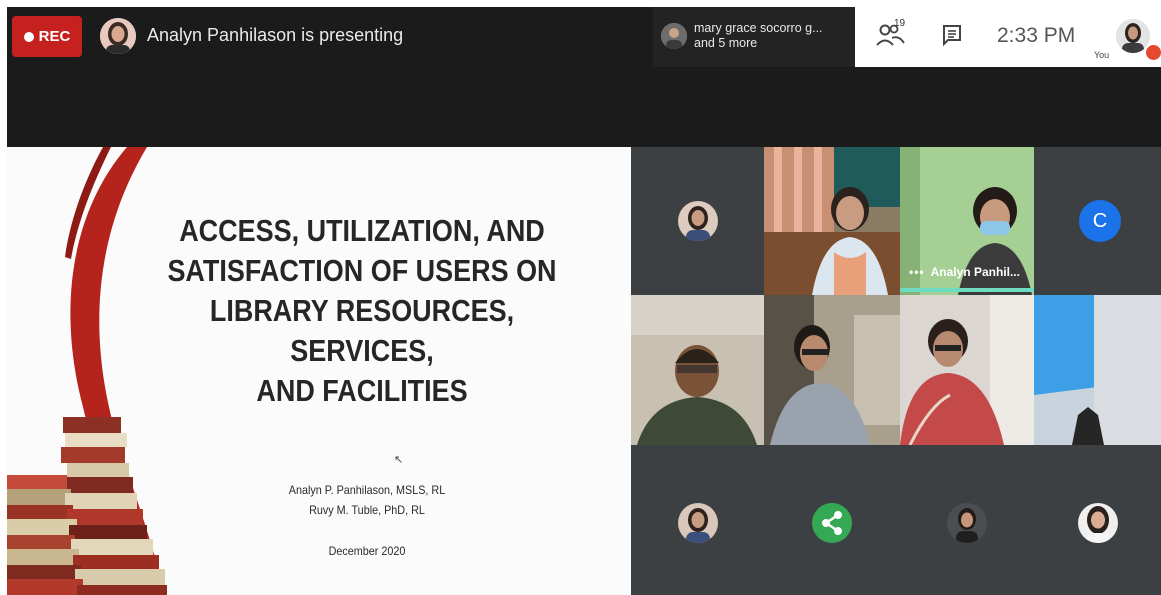 This screenshot has height=595, width=1161. Describe the element at coordinates (1036, 35) in the screenshot. I see `meeting-clock: 2:33 PM` at that location.